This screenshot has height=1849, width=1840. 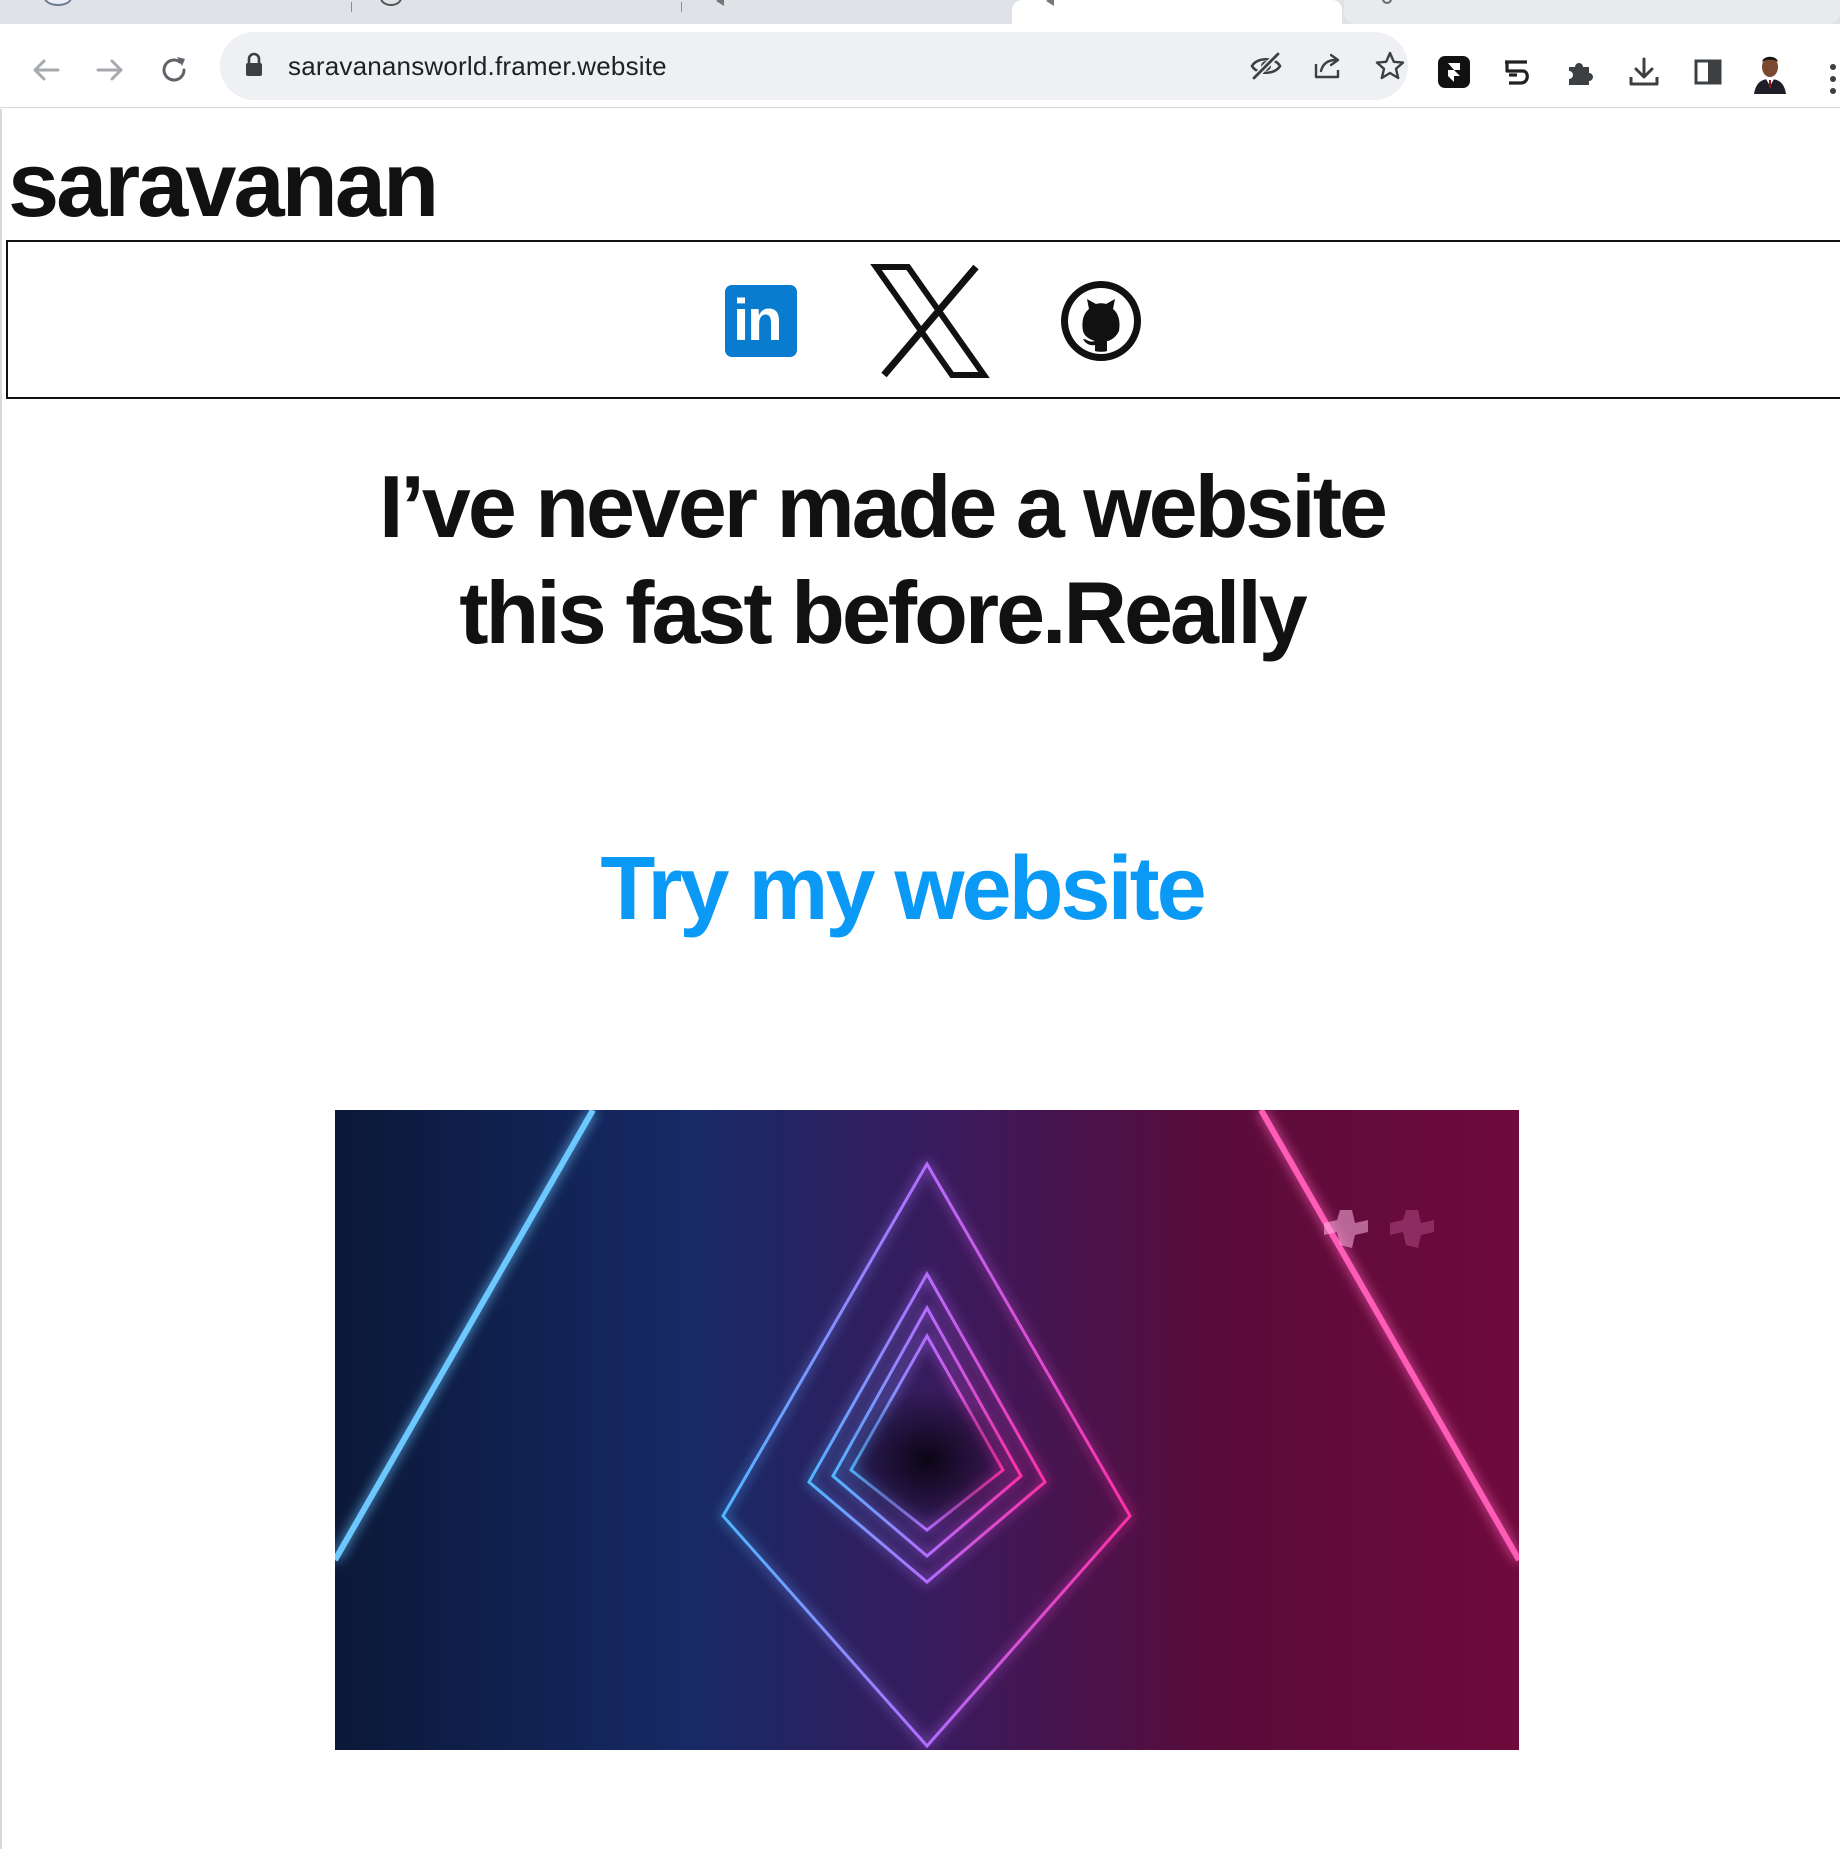 I want to click on linkedin-label: in, so click(x=758, y=320).